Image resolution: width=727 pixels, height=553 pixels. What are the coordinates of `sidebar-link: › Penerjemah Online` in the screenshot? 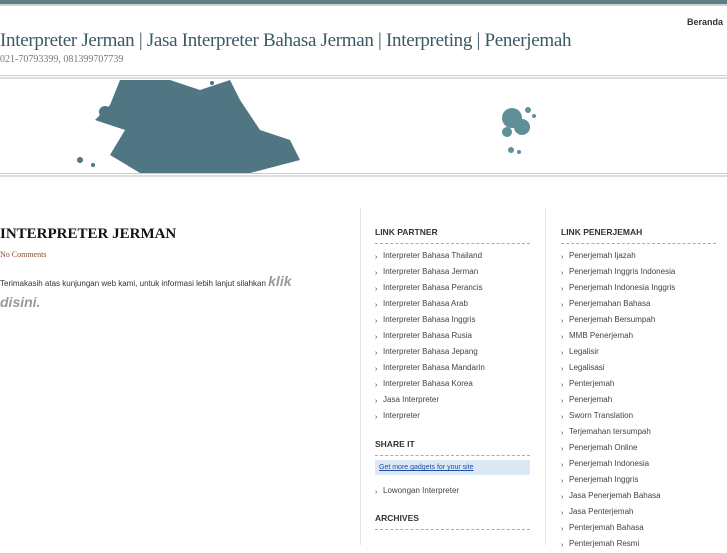 It's located at (638, 448).